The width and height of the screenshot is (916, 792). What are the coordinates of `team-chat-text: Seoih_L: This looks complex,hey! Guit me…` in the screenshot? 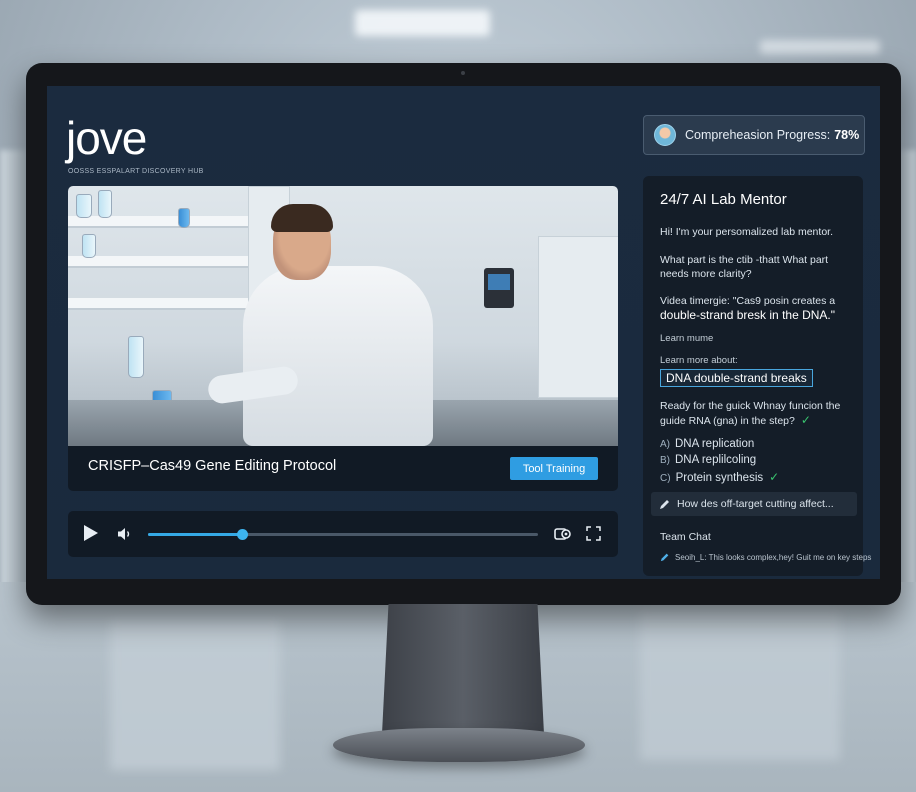 It's located at (773, 557).